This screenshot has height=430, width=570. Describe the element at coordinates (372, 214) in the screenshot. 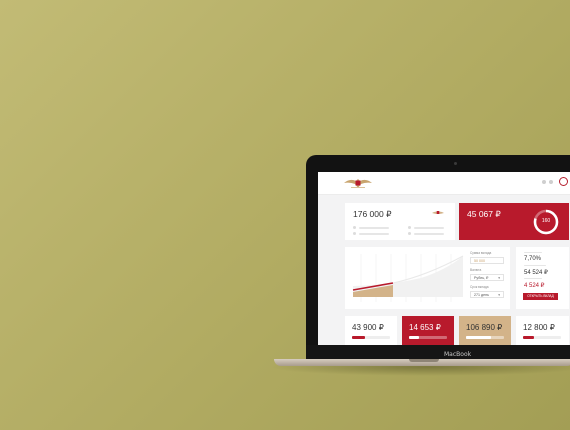

I see `balance-amount: 176 000 ₽` at that location.